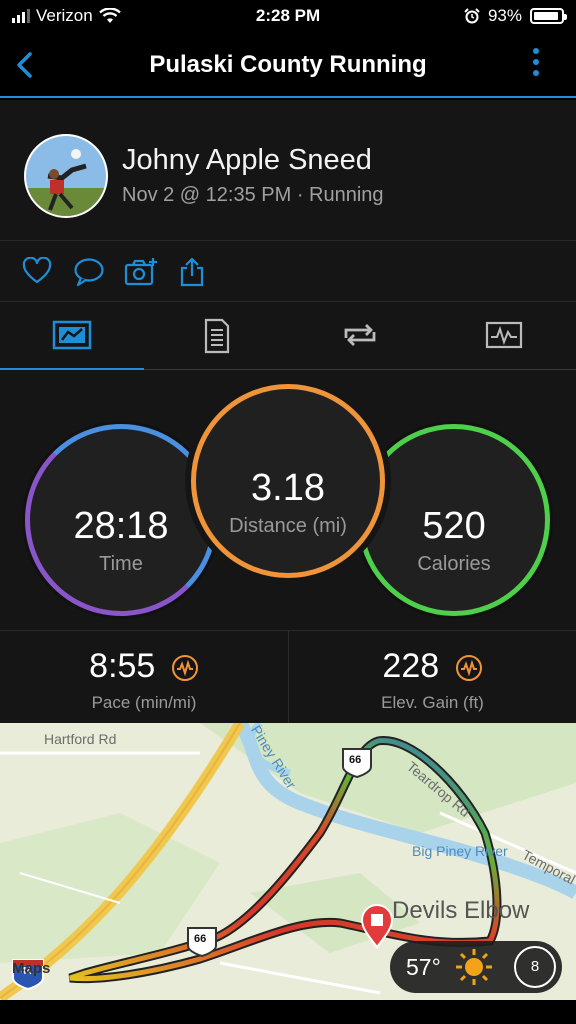 Image resolution: width=576 pixels, height=1024 pixels. I want to click on tab-details, so click(216, 336).